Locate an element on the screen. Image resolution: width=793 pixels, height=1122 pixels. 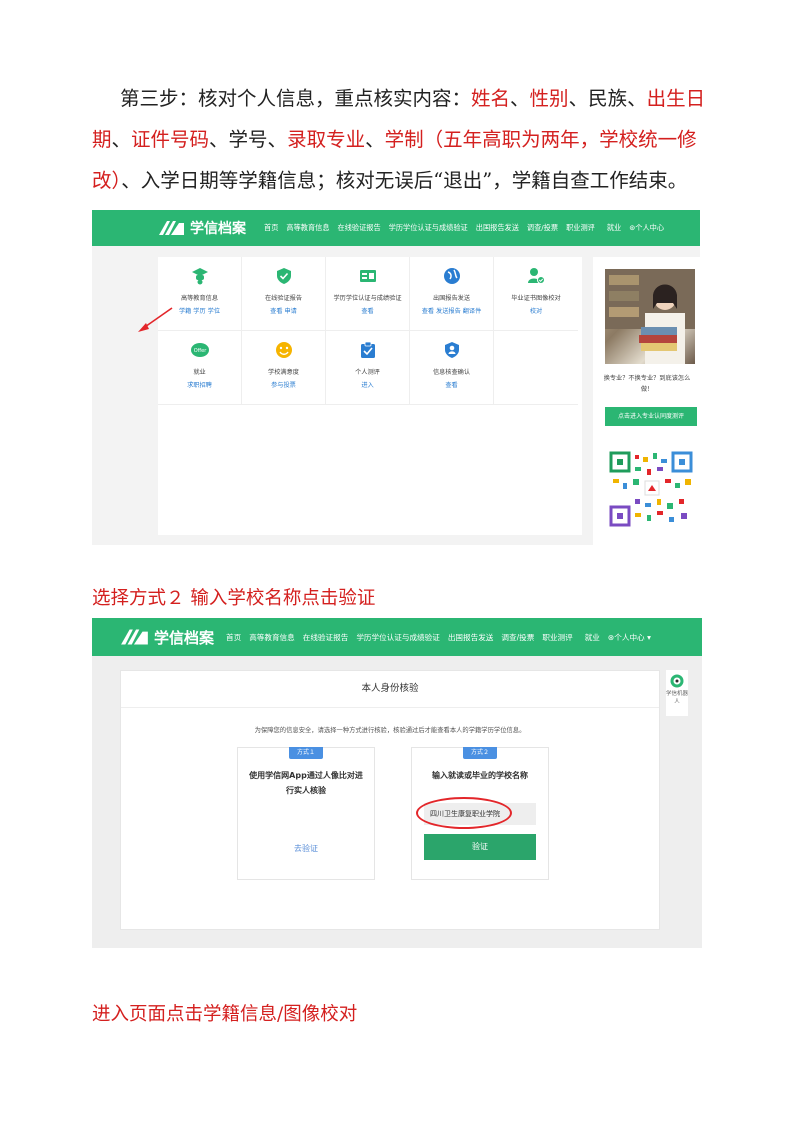
method1-tag: 方式１ is located at coordinates (306, 753).